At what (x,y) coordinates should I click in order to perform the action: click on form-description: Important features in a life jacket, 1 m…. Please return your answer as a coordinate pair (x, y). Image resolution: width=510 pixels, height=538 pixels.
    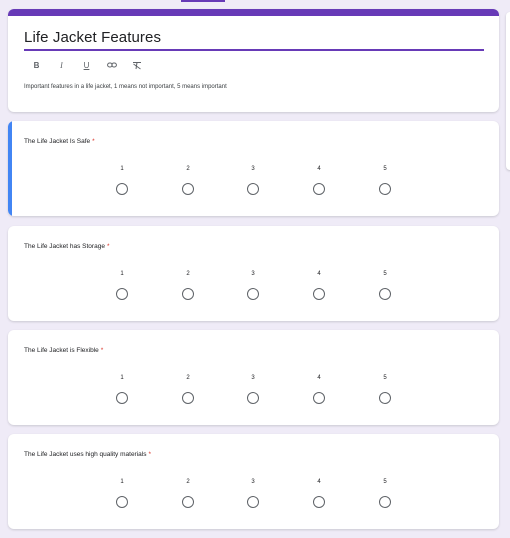
    Looking at the image, I should click on (125, 87).